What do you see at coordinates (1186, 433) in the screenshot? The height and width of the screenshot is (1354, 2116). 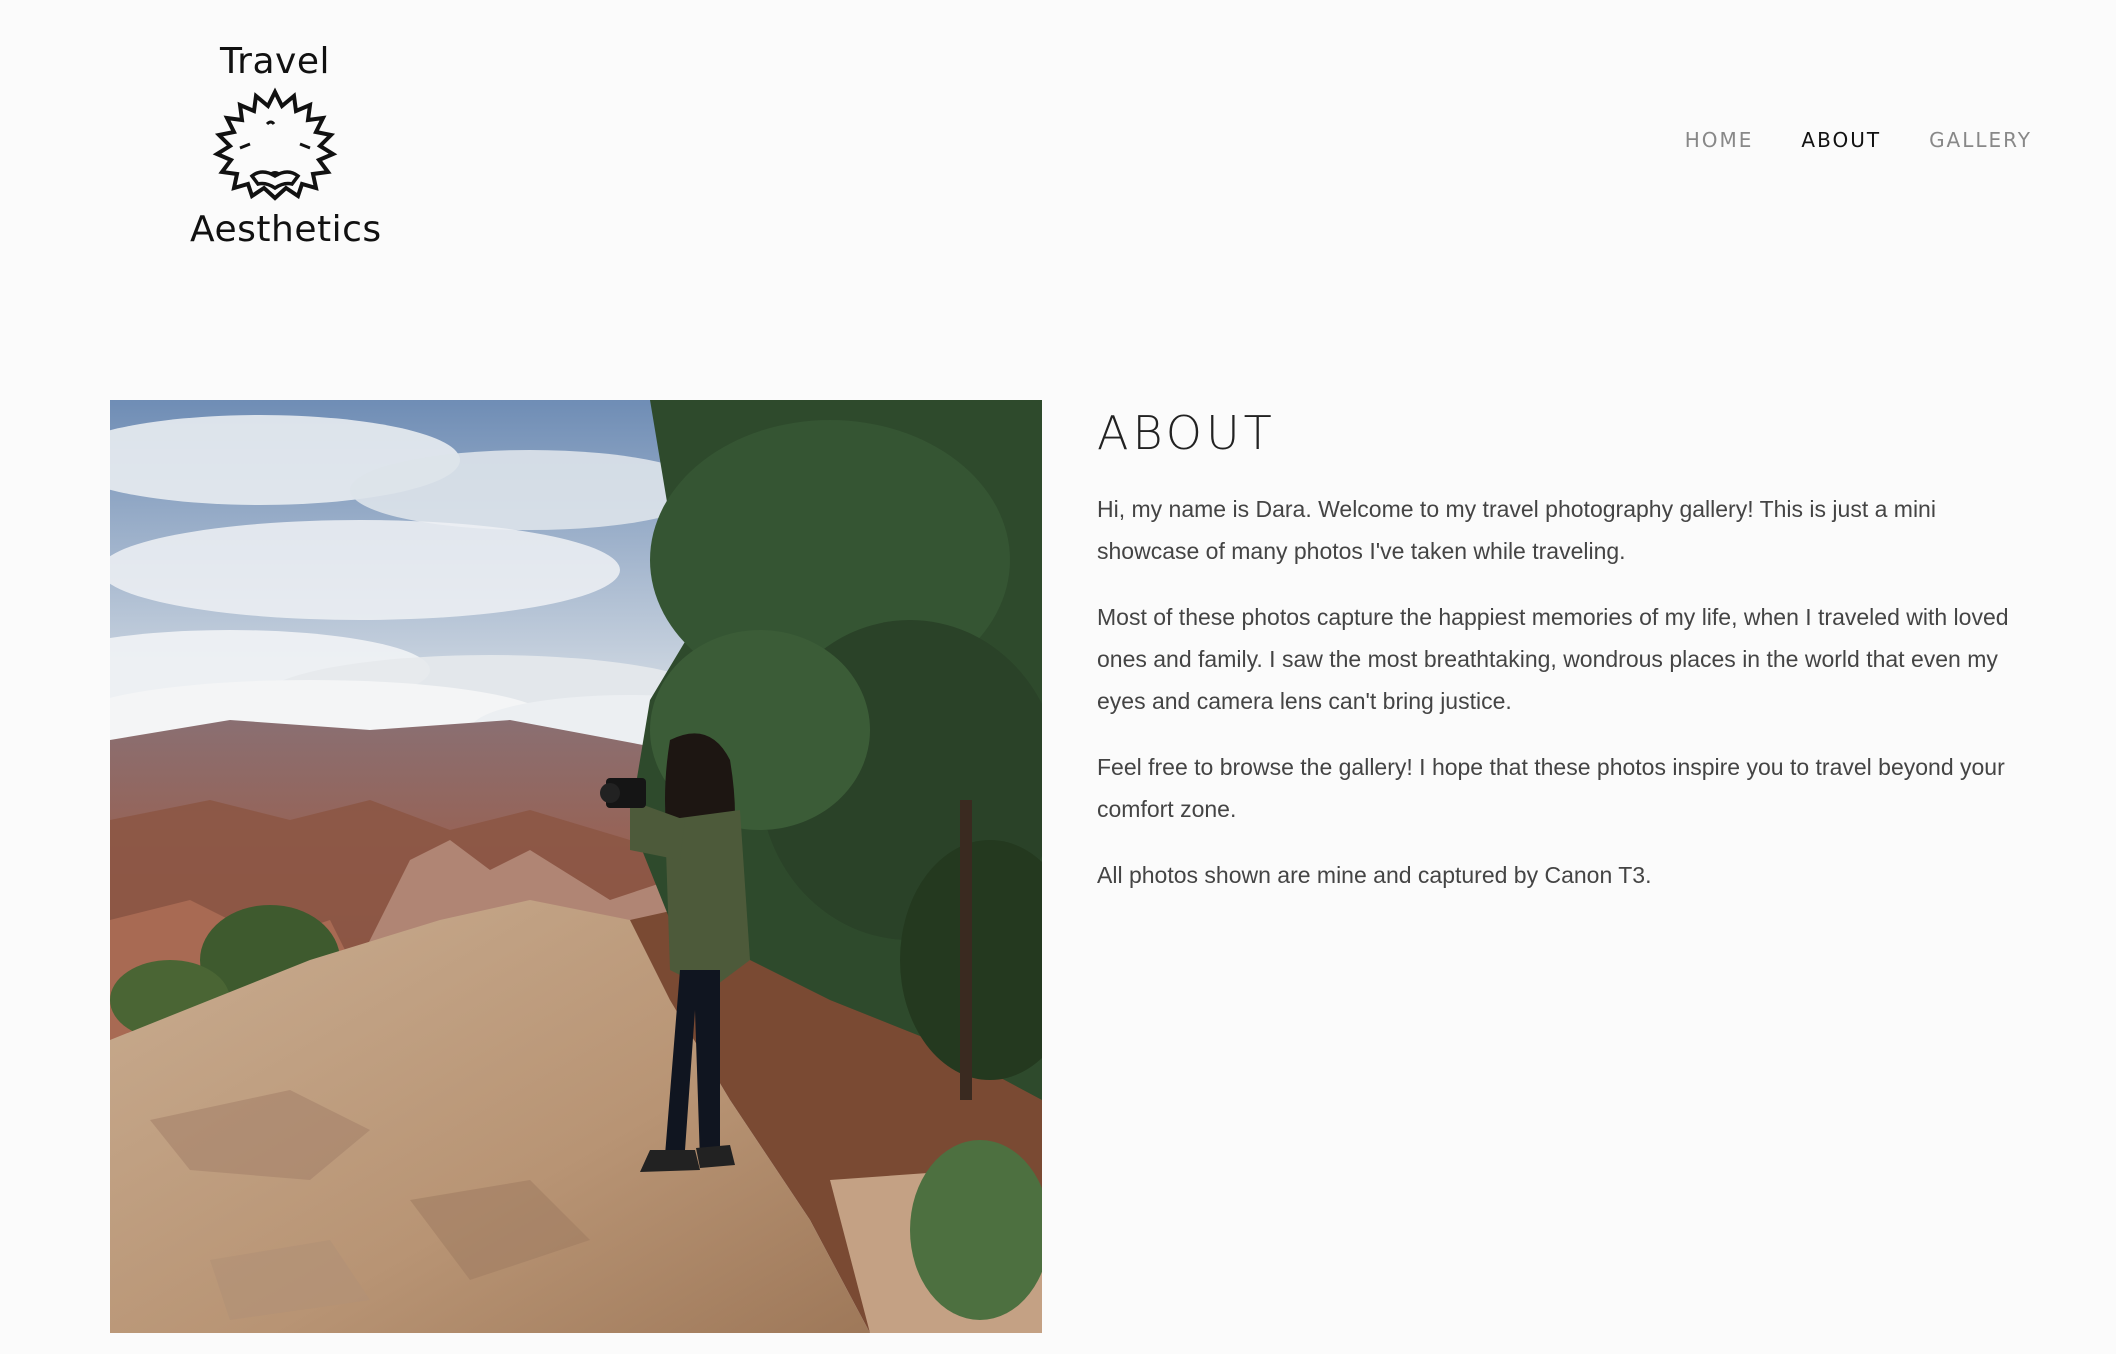 I see `page-title: ABOUT` at bounding box center [1186, 433].